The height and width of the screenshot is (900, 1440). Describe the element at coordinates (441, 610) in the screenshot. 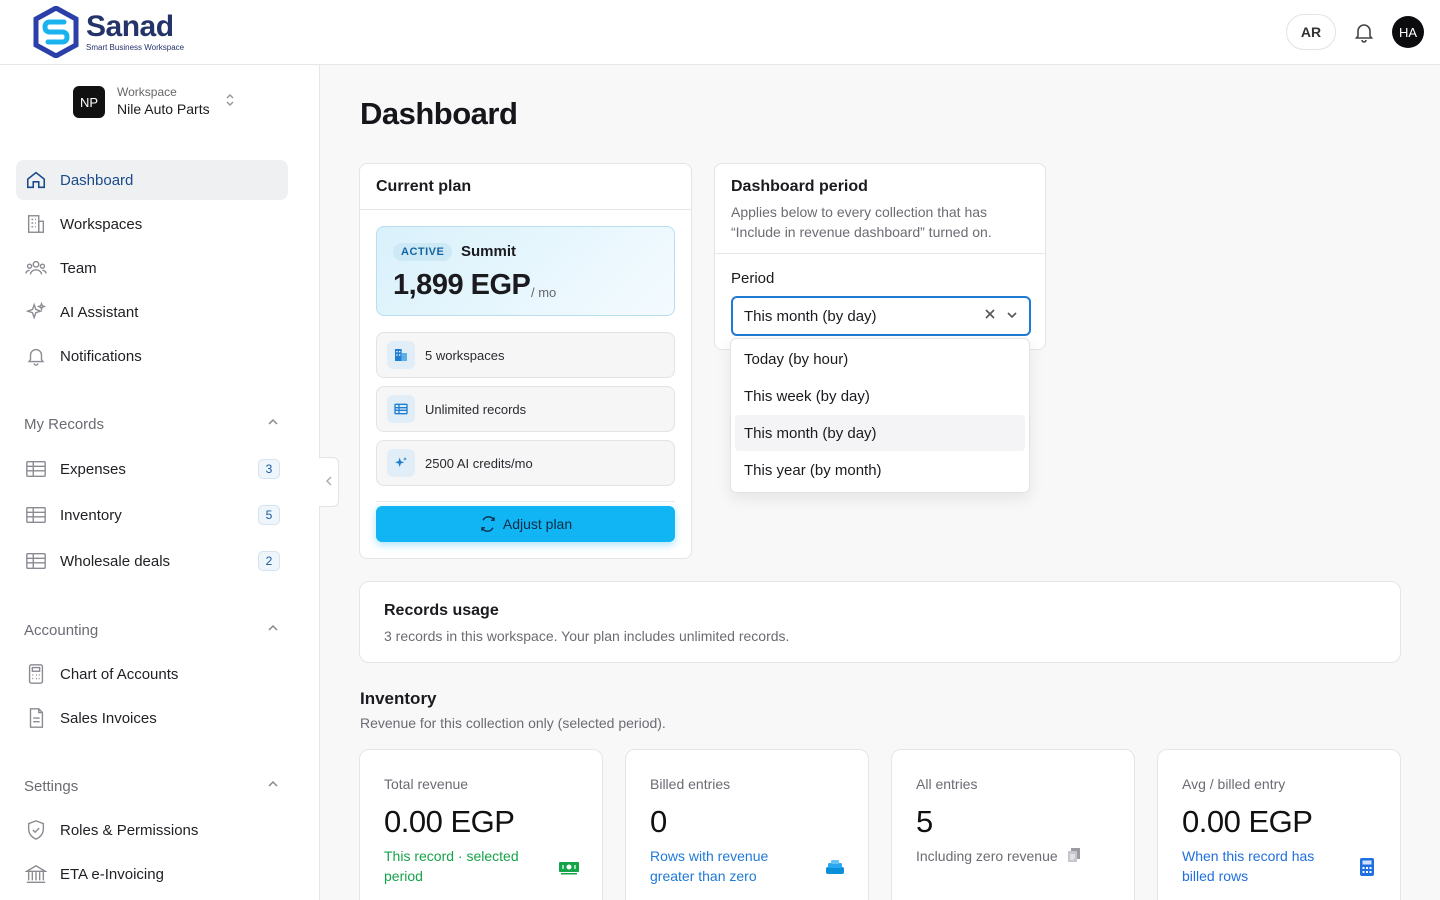

I see `card-title: Records usage` at that location.